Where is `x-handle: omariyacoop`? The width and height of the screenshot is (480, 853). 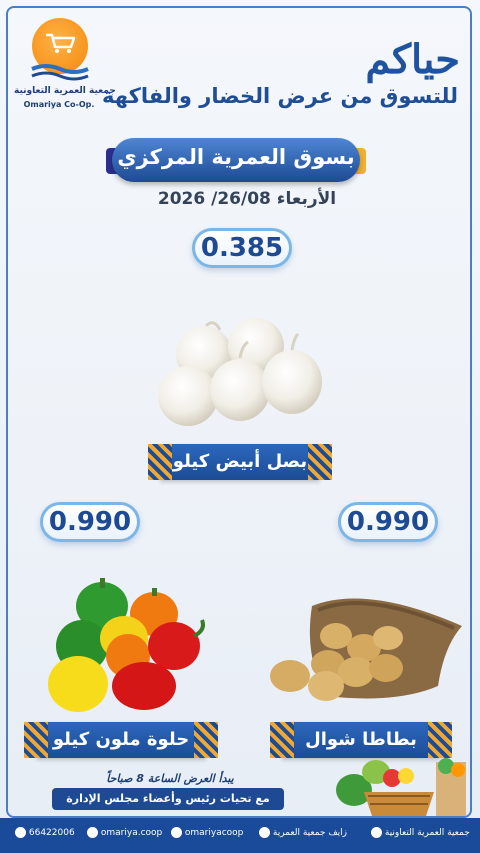
x-handle: omariyacoop is located at coordinates (214, 833).